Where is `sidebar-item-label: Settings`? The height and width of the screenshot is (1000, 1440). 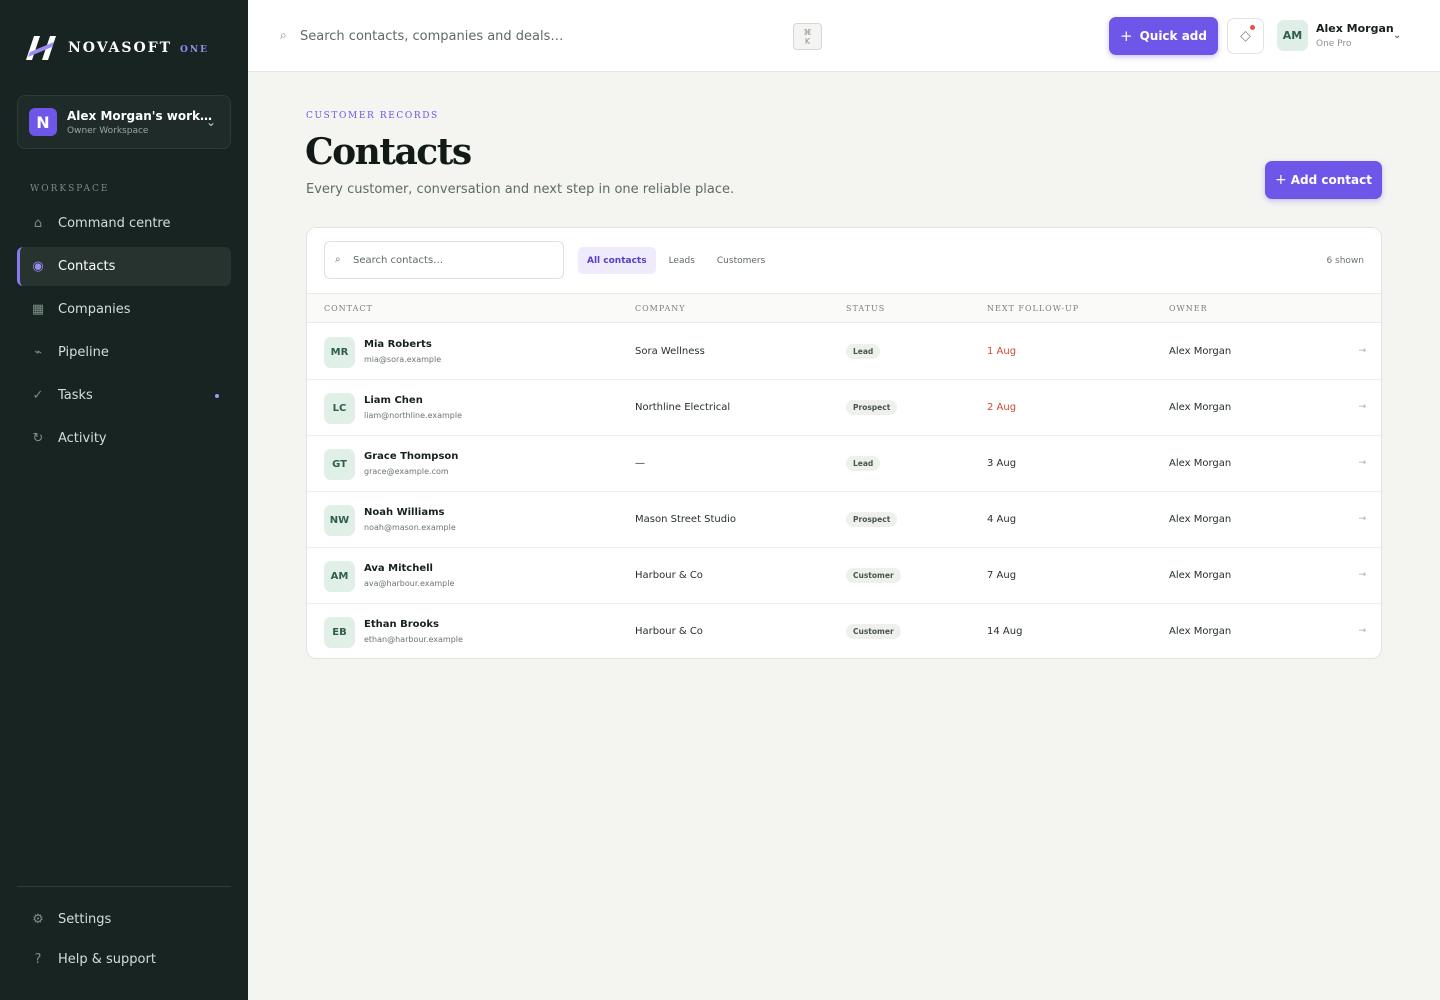
sidebar-item-label: Settings is located at coordinates (85, 919).